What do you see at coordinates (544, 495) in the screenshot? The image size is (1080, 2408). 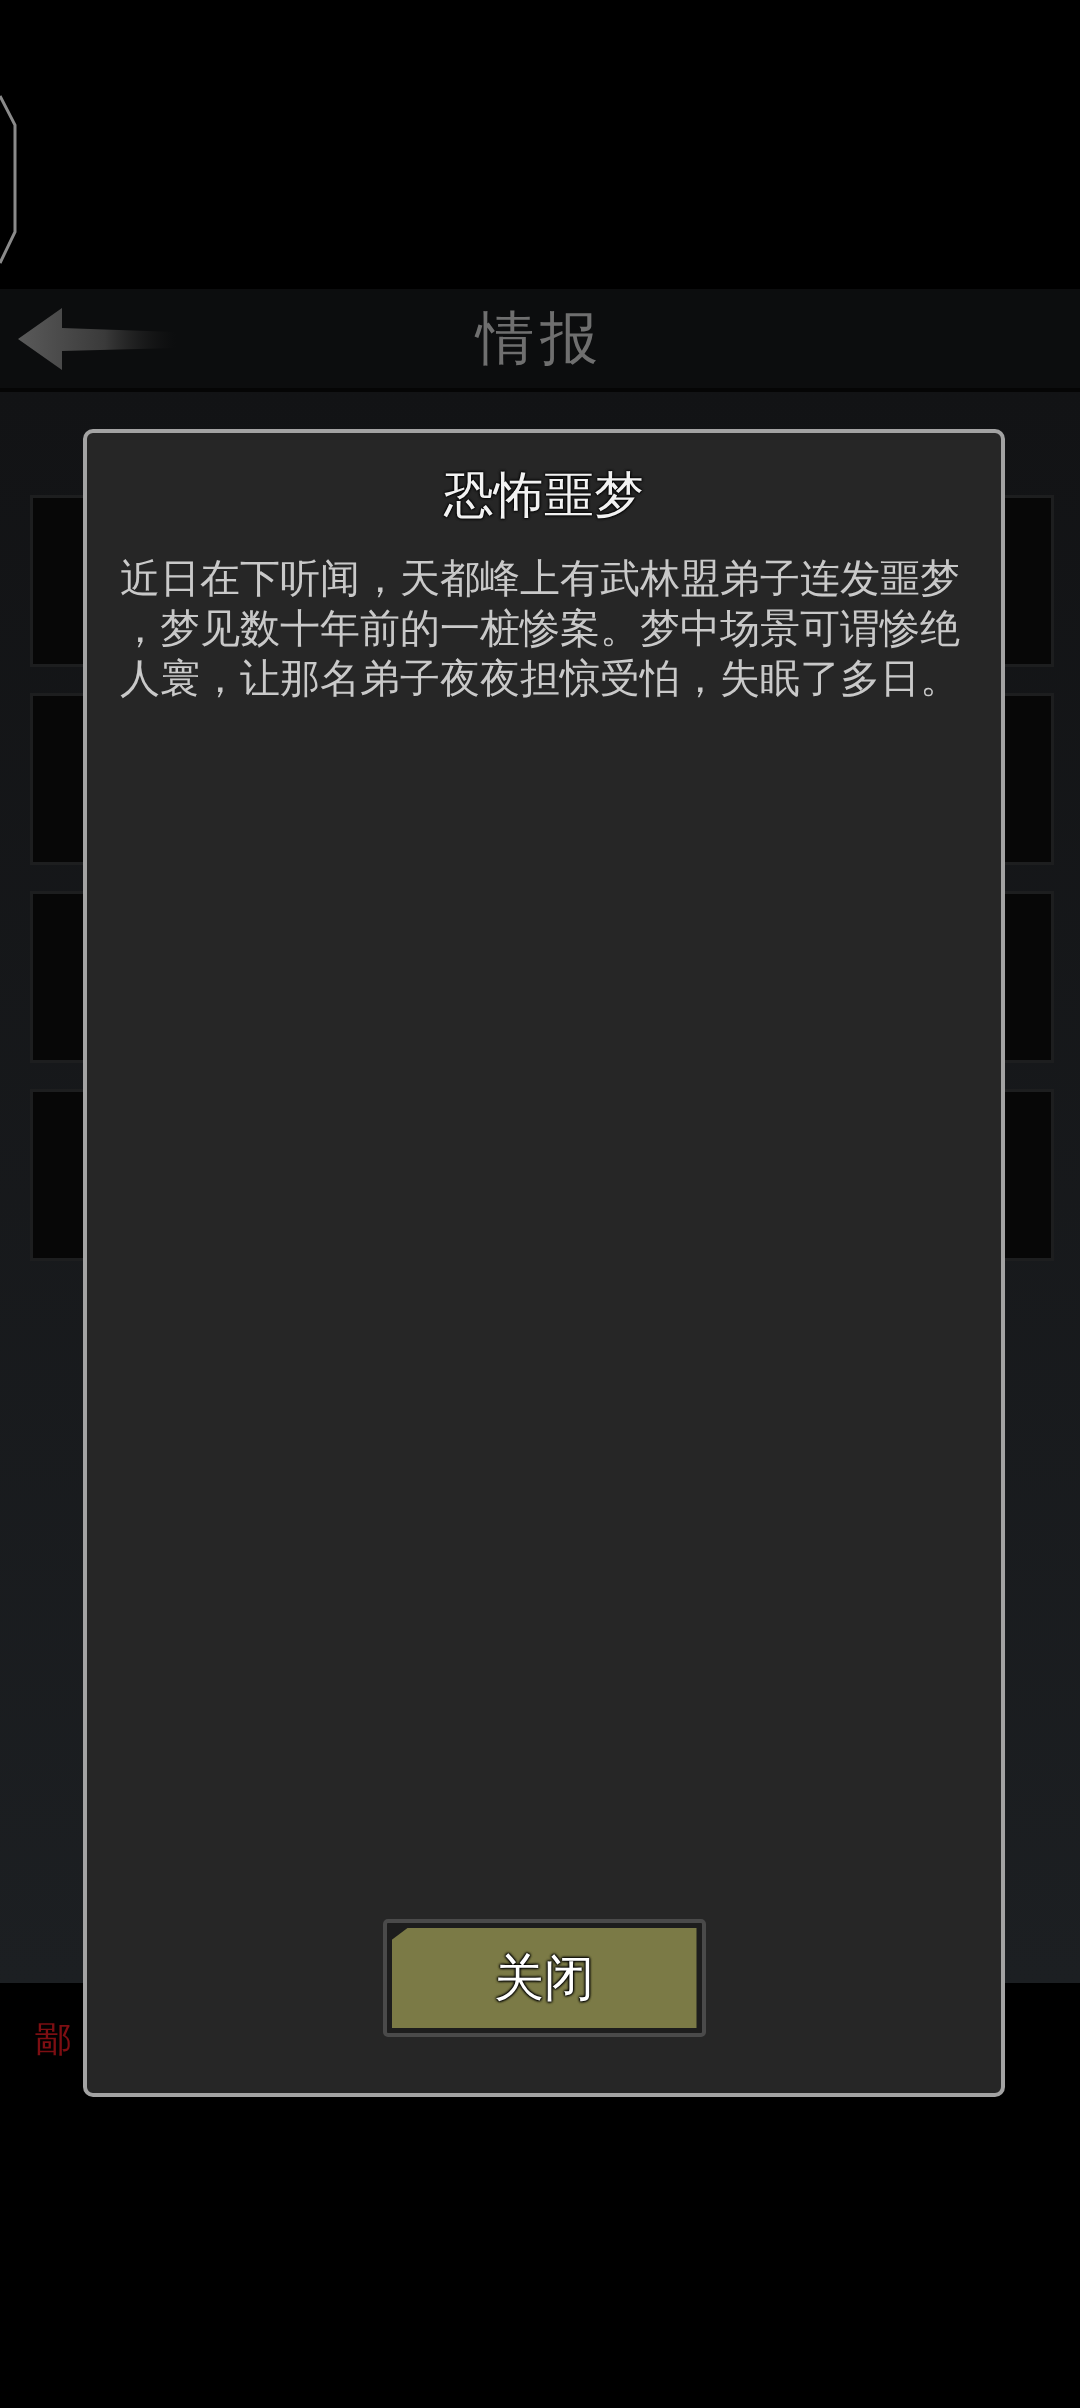 I see `dialog-title: 恐怖噩梦` at bounding box center [544, 495].